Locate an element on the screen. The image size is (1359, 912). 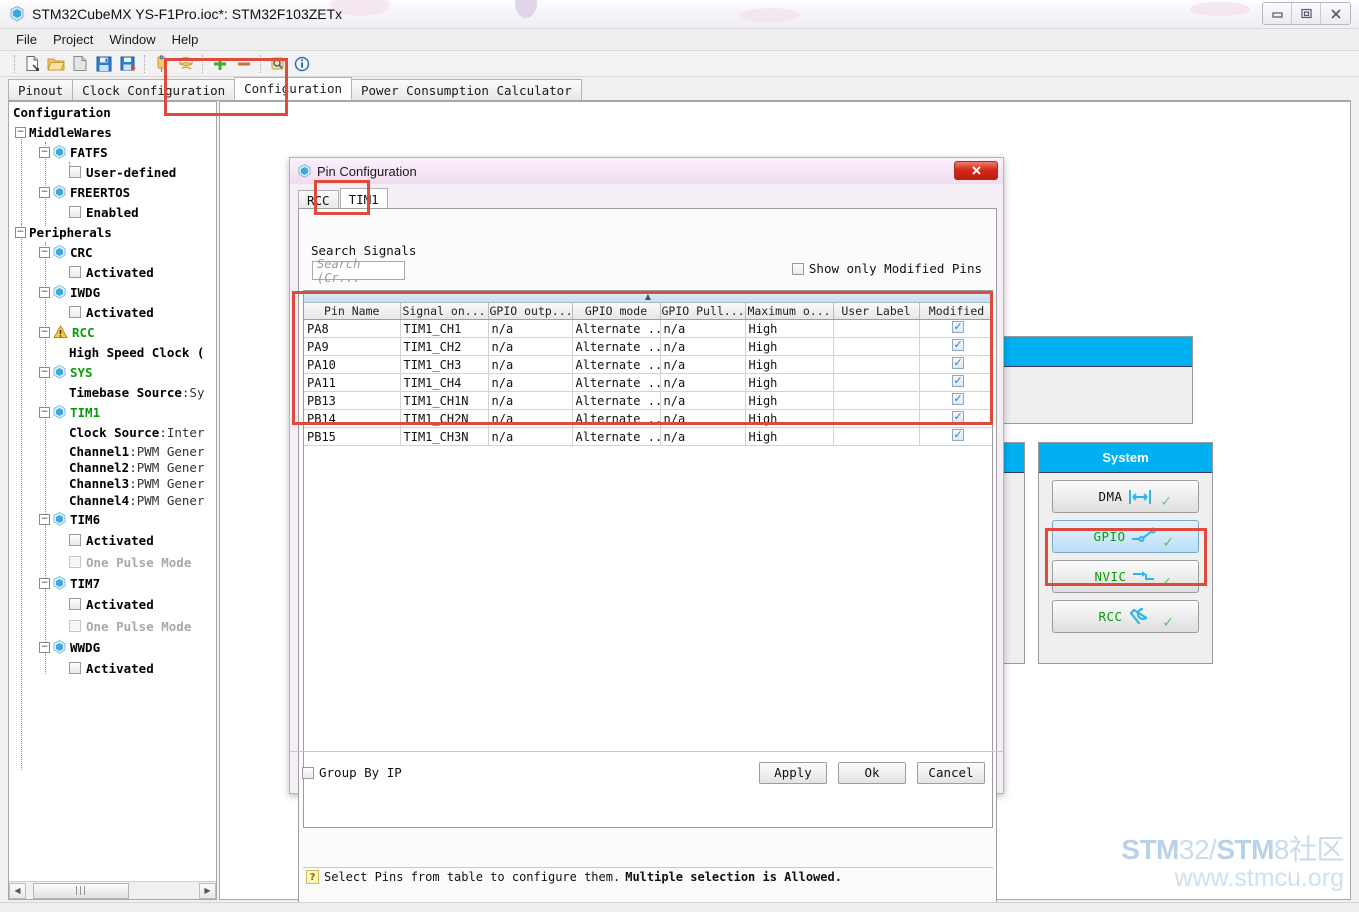
tree-node-tim1: − TIM1 is located at coordinates (107, 412).